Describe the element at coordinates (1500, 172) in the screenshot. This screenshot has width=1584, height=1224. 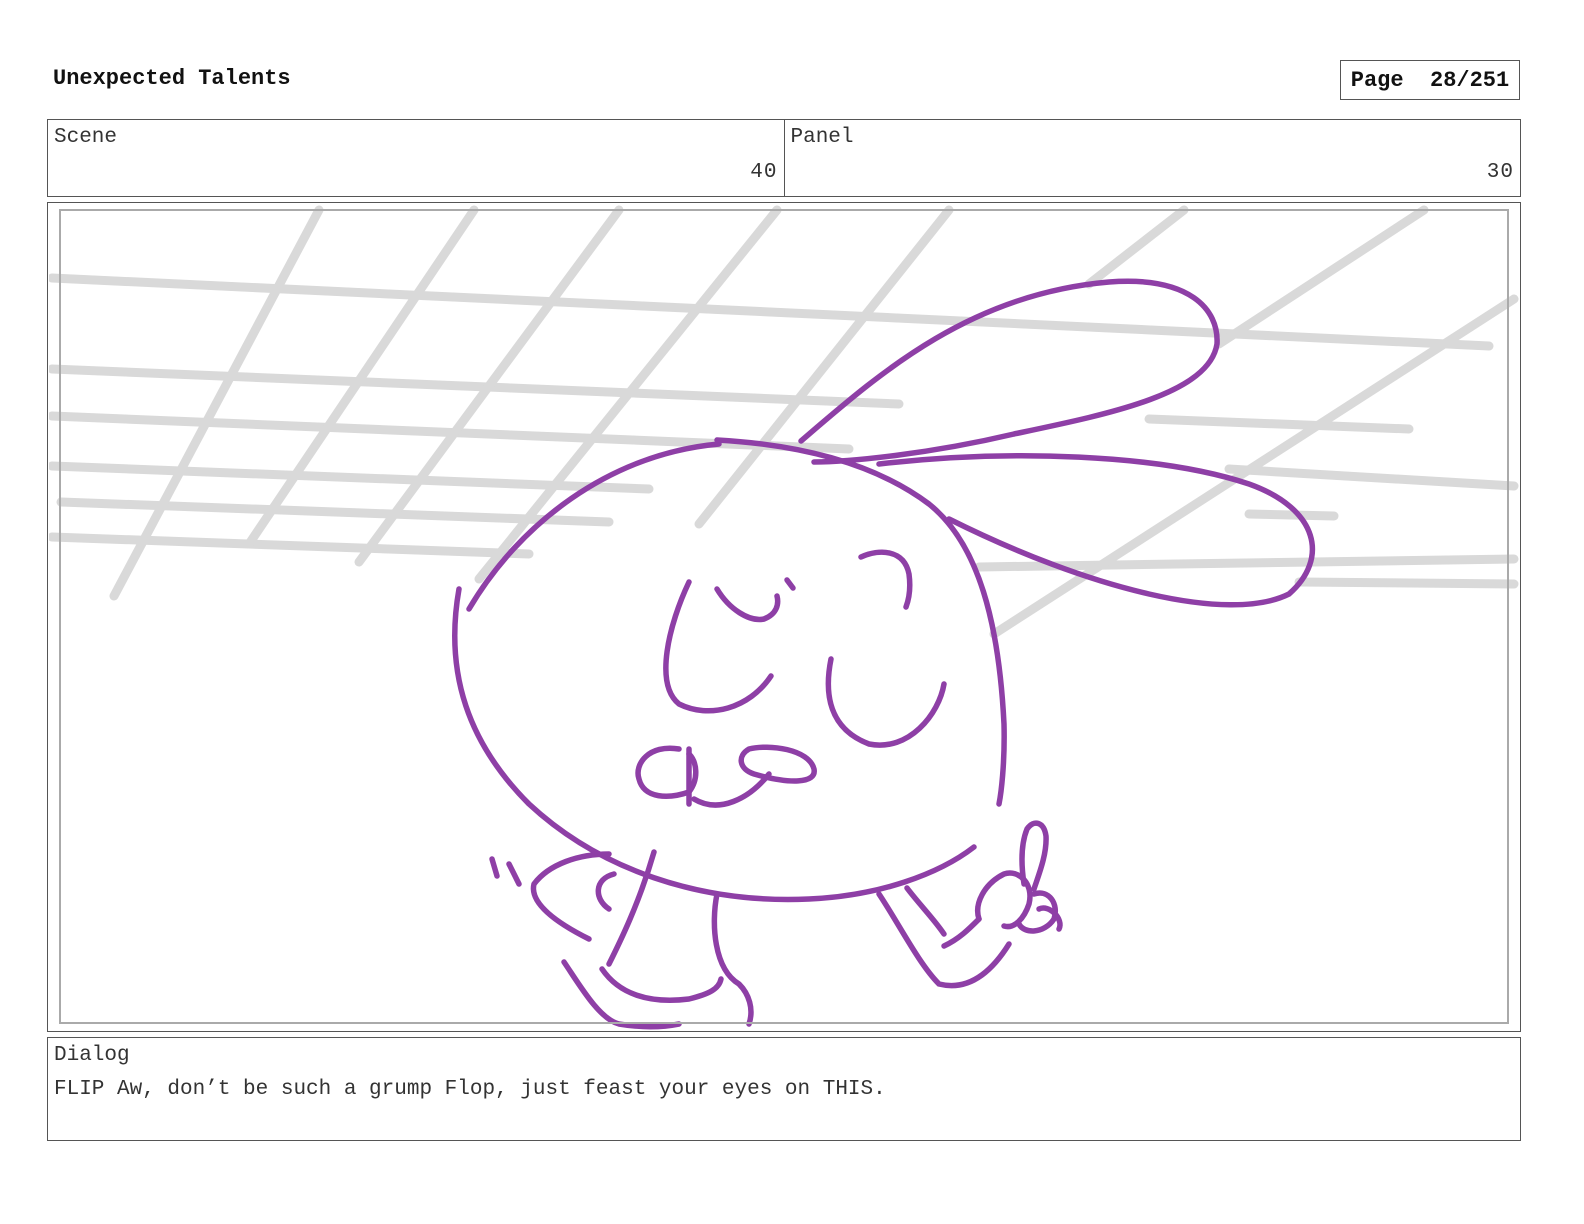
I see `panel-number: 30` at that location.